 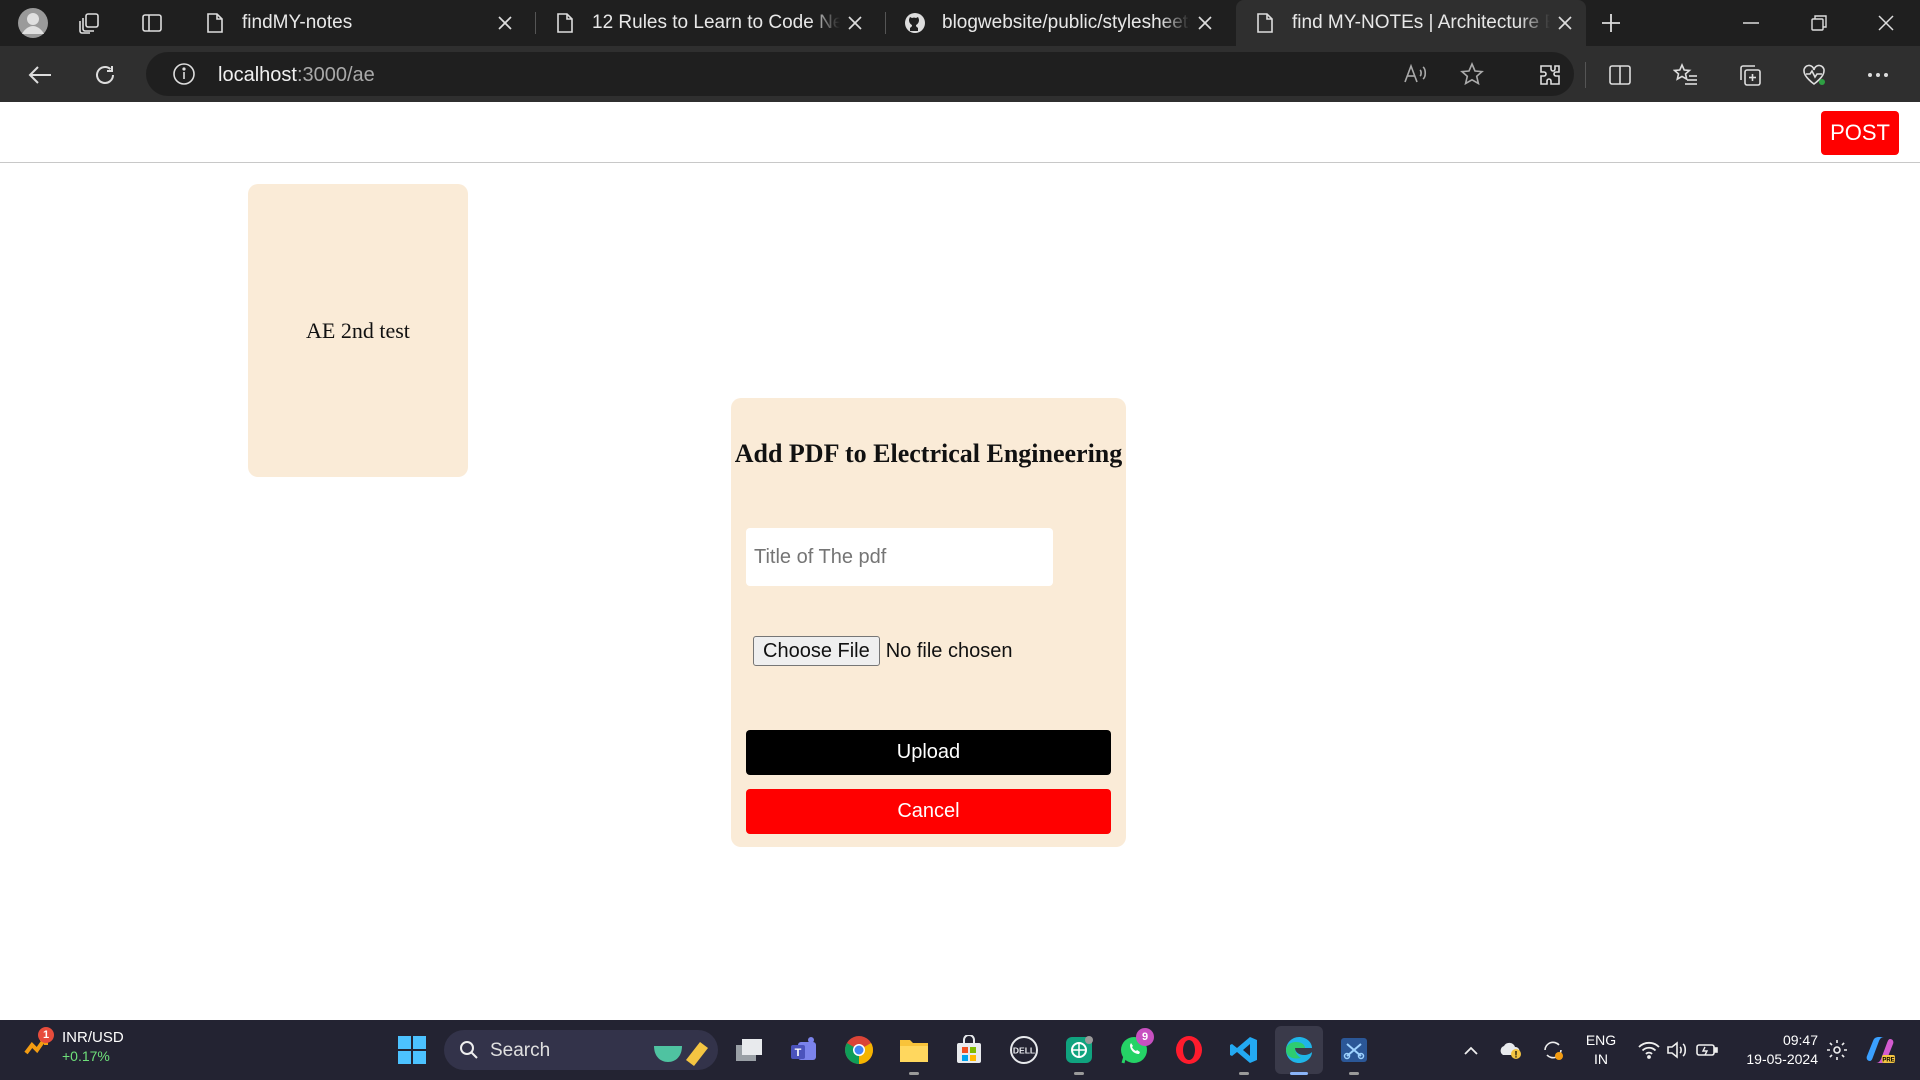 What do you see at coordinates (46, 1035) in the screenshot?
I see `widget-badge: 1` at bounding box center [46, 1035].